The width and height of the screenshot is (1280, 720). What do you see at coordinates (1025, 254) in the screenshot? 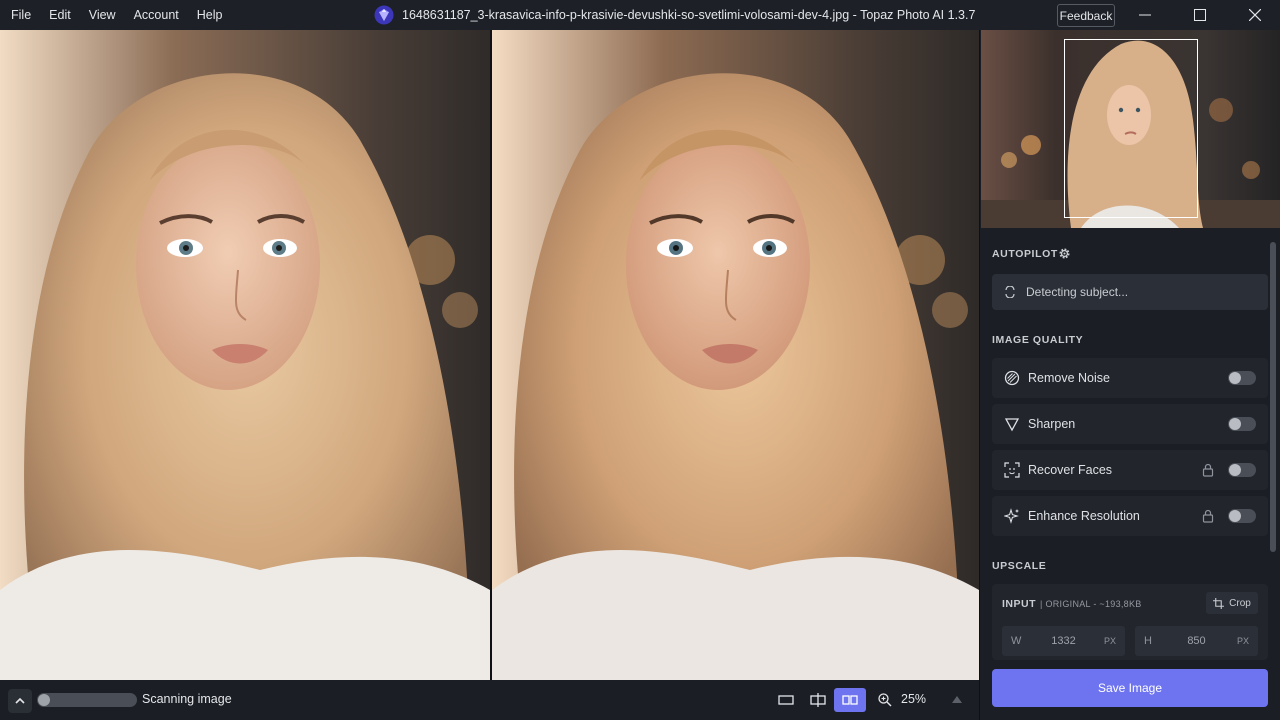
I see `autopilot-title: AUTOPILOT` at bounding box center [1025, 254].